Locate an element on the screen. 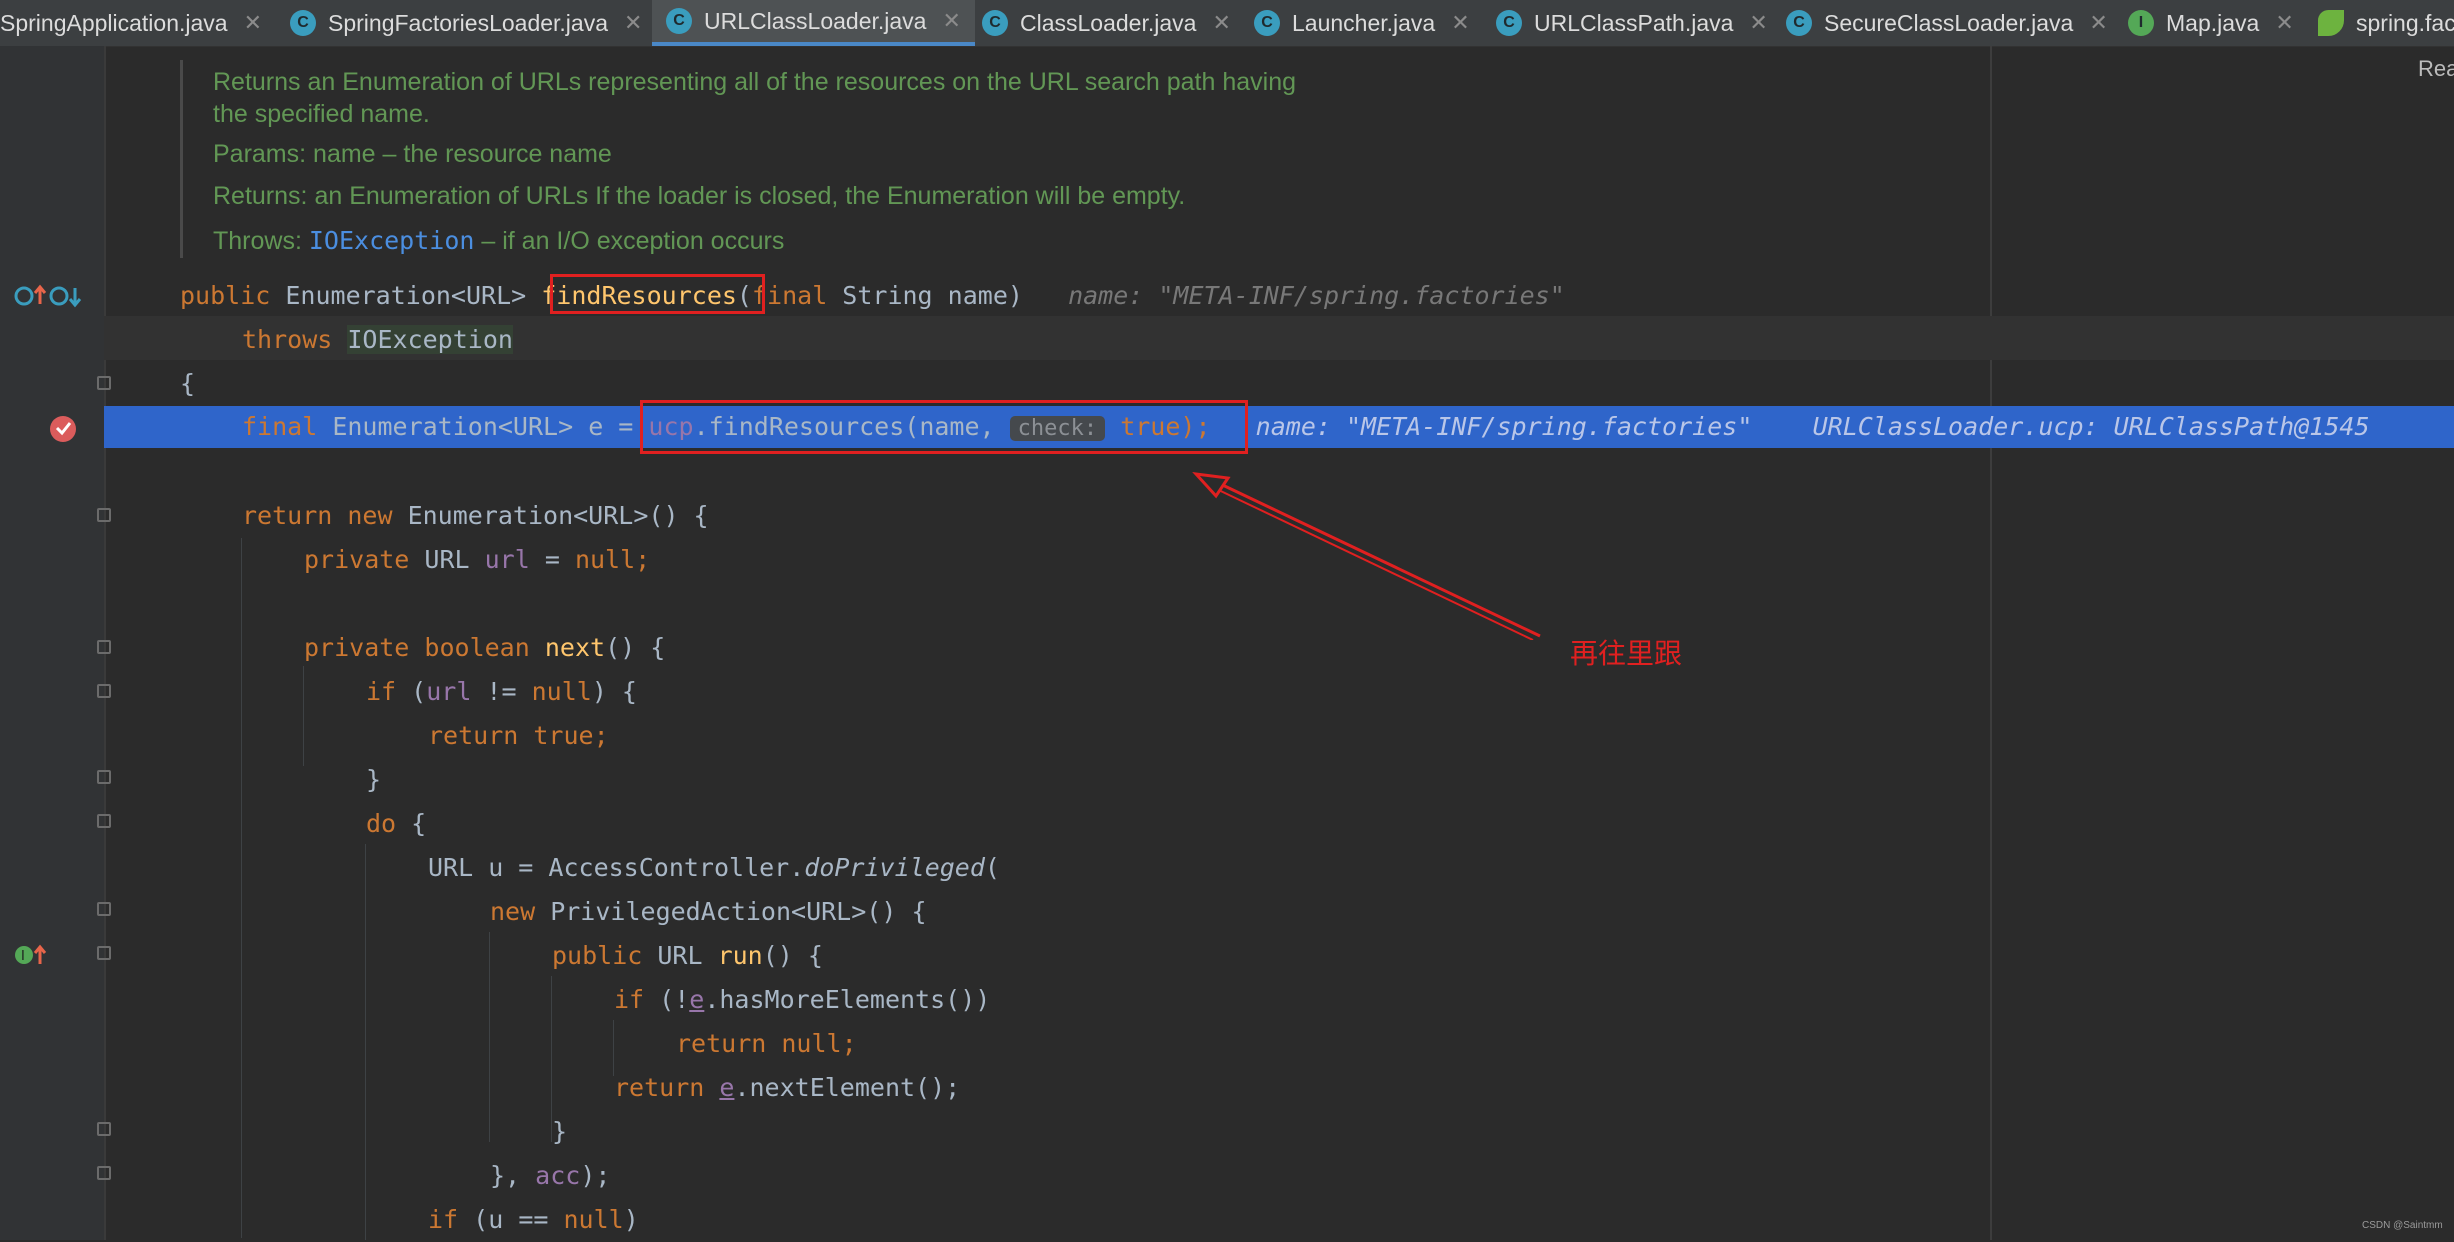 Image resolution: width=2454 pixels, height=1242 pixels. code-line: return null; is located at coordinates (766, 1044).